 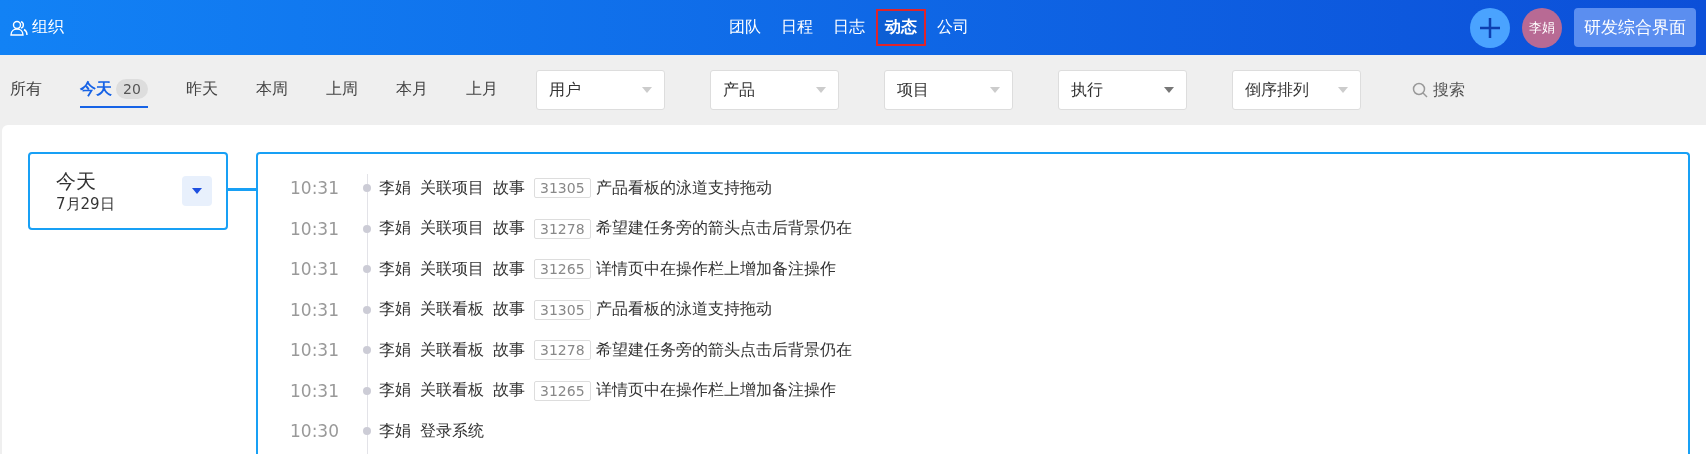 What do you see at coordinates (953, 27) in the screenshot?
I see `nav-tab: 公司` at bounding box center [953, 27].